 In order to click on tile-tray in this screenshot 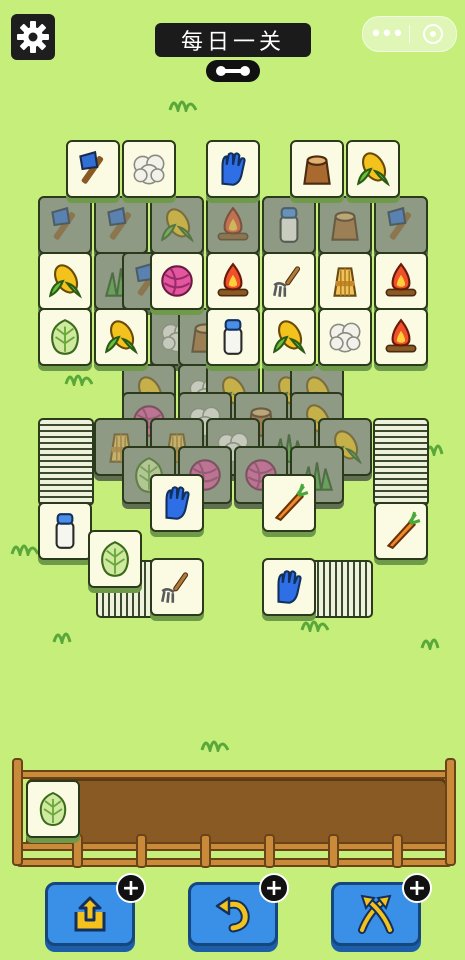, I will do `click(234, 814)`.